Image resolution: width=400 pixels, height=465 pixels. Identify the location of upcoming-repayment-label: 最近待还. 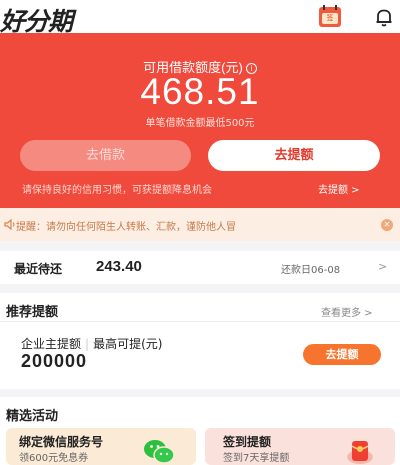
(38, 269).